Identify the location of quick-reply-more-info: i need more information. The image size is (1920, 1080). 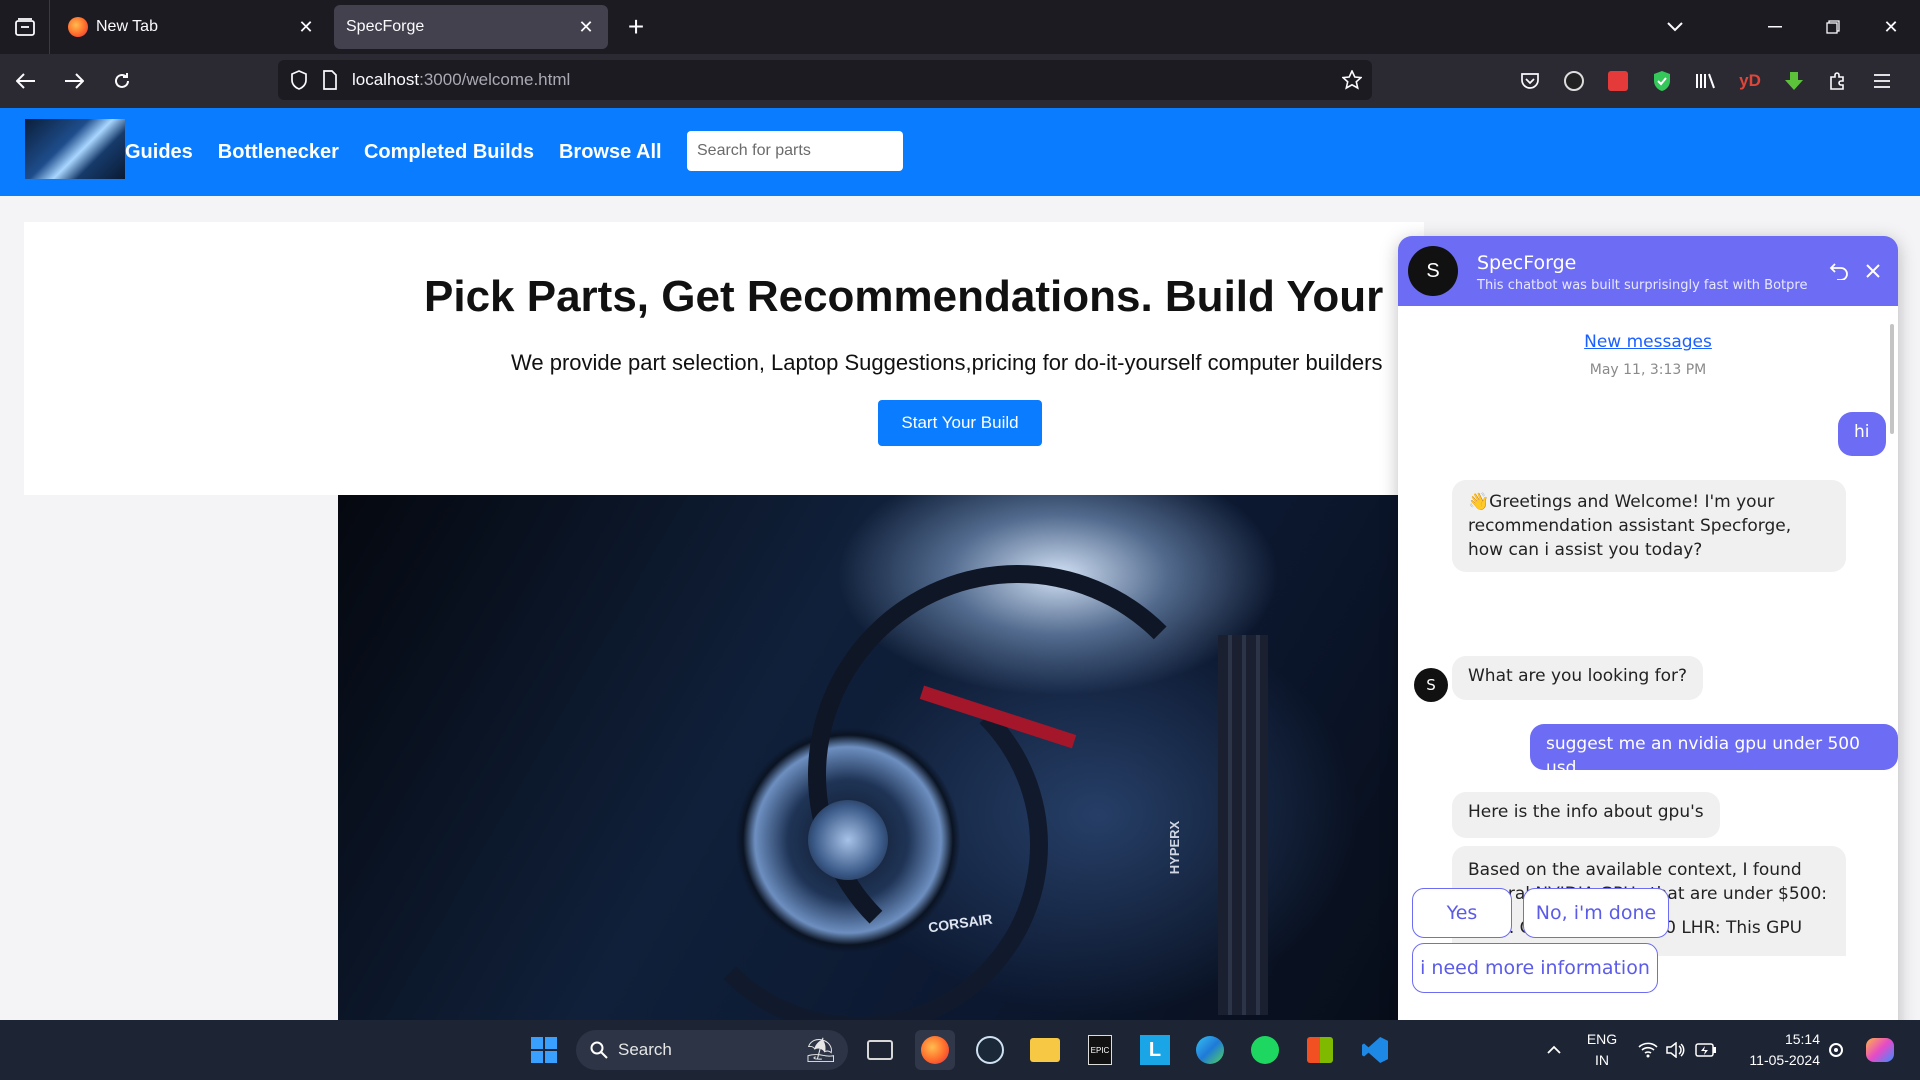
(1535, 968).